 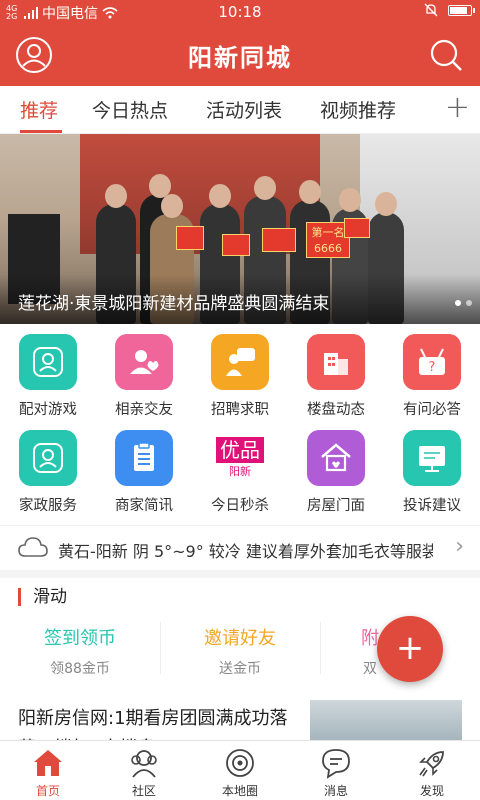 What do you see at coordinates (240, 58) in the screenshot?
I see `app-title: 阳新同城` at bounding box center [240, 58].